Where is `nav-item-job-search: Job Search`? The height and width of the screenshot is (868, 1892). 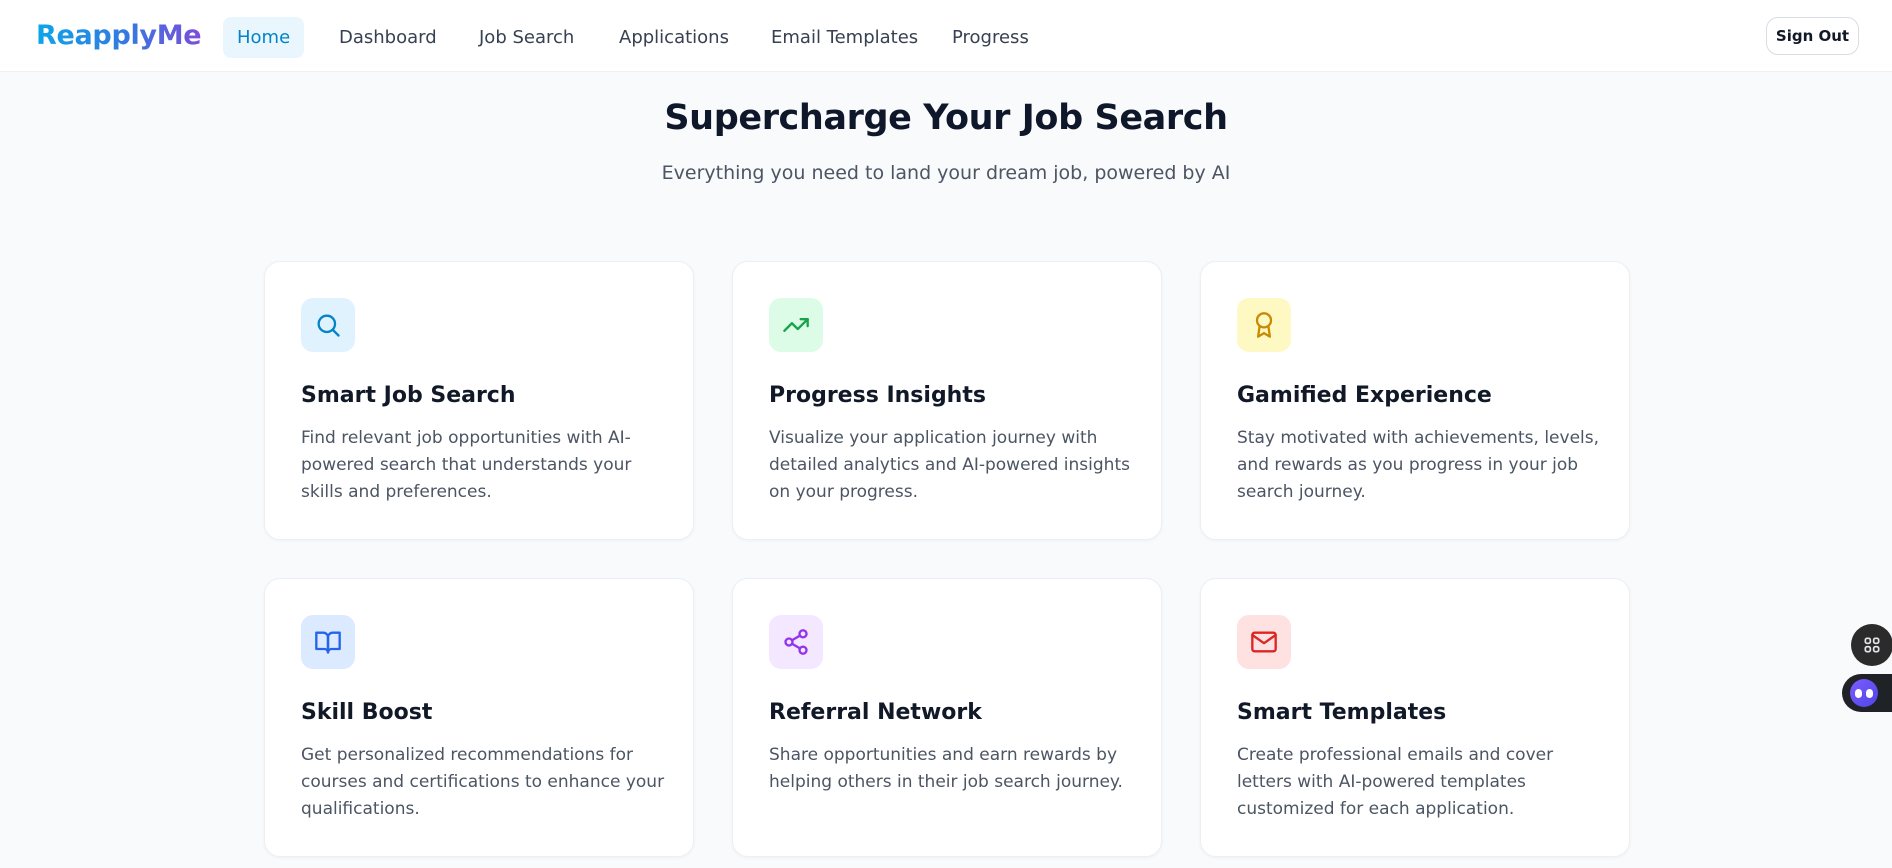 nav-item-job-search: Job Search is located at coordinates (526, 37).